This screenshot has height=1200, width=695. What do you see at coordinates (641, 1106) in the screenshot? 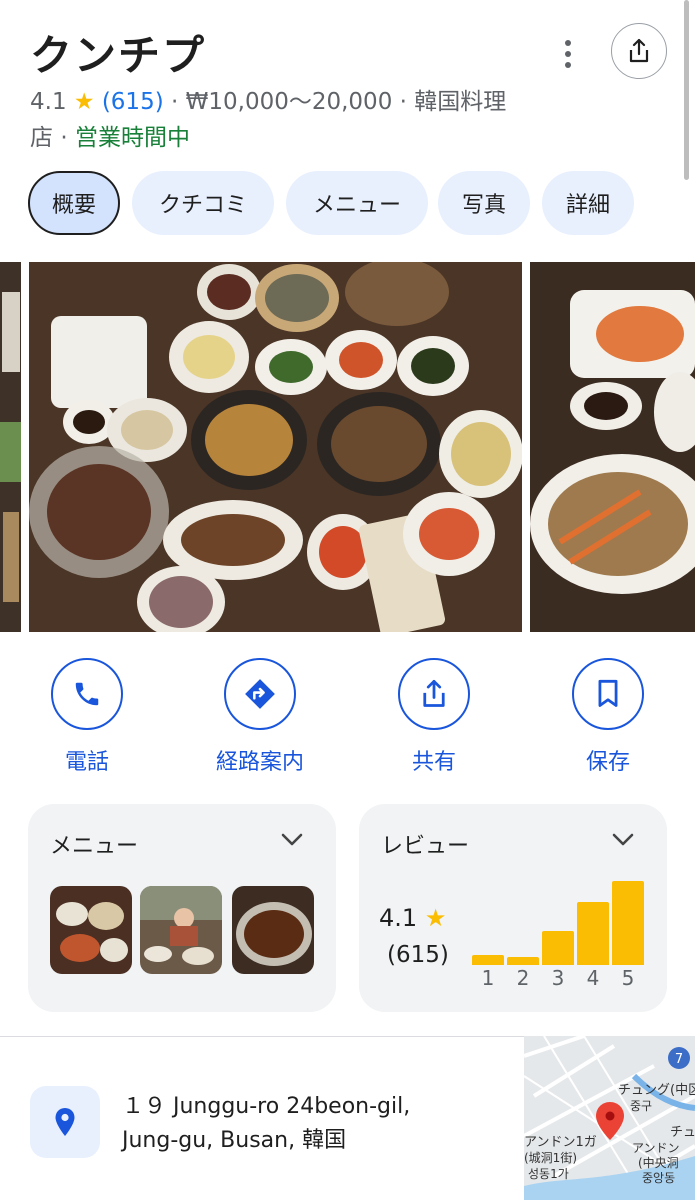
I see `map-label: 중구` at bounding box center [641, 1106].